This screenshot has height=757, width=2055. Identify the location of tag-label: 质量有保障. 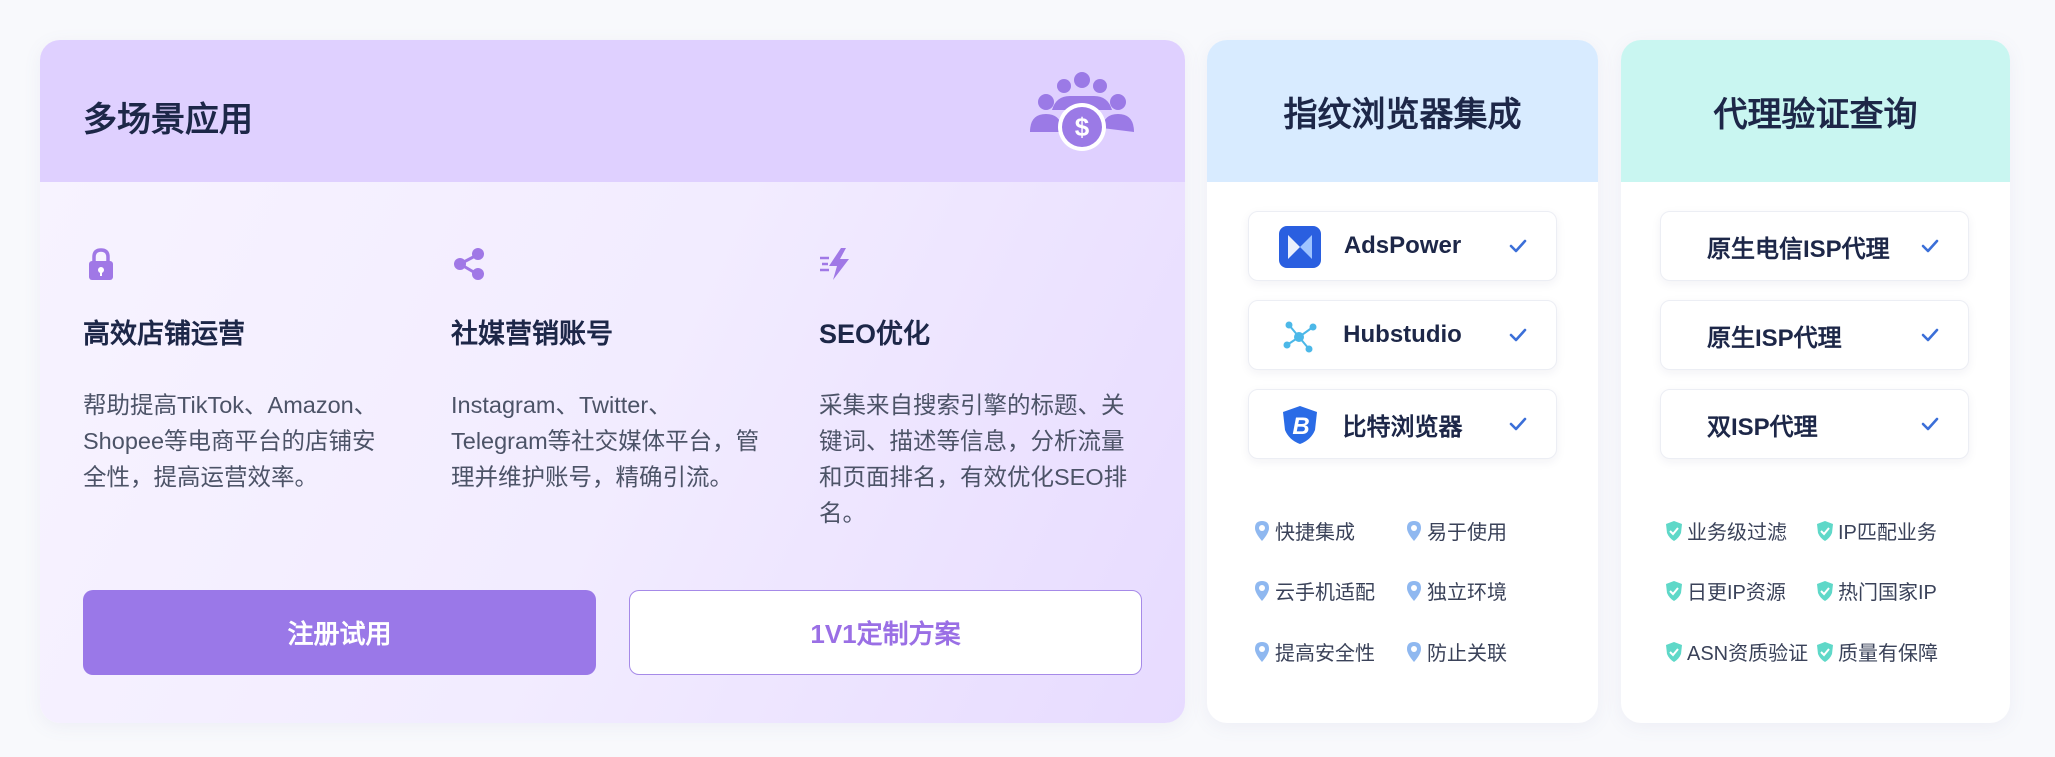
(1888, 654).